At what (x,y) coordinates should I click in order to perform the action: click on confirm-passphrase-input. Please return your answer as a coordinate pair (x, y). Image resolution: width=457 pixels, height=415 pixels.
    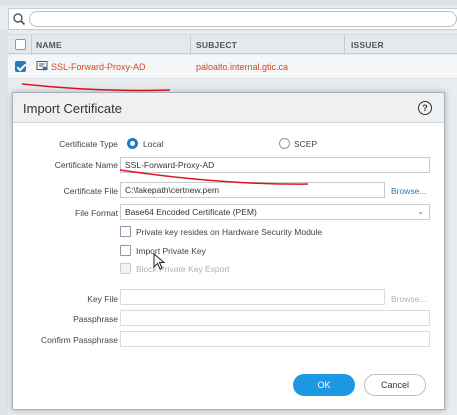
    Looking at the image, I should click on (275, 339).